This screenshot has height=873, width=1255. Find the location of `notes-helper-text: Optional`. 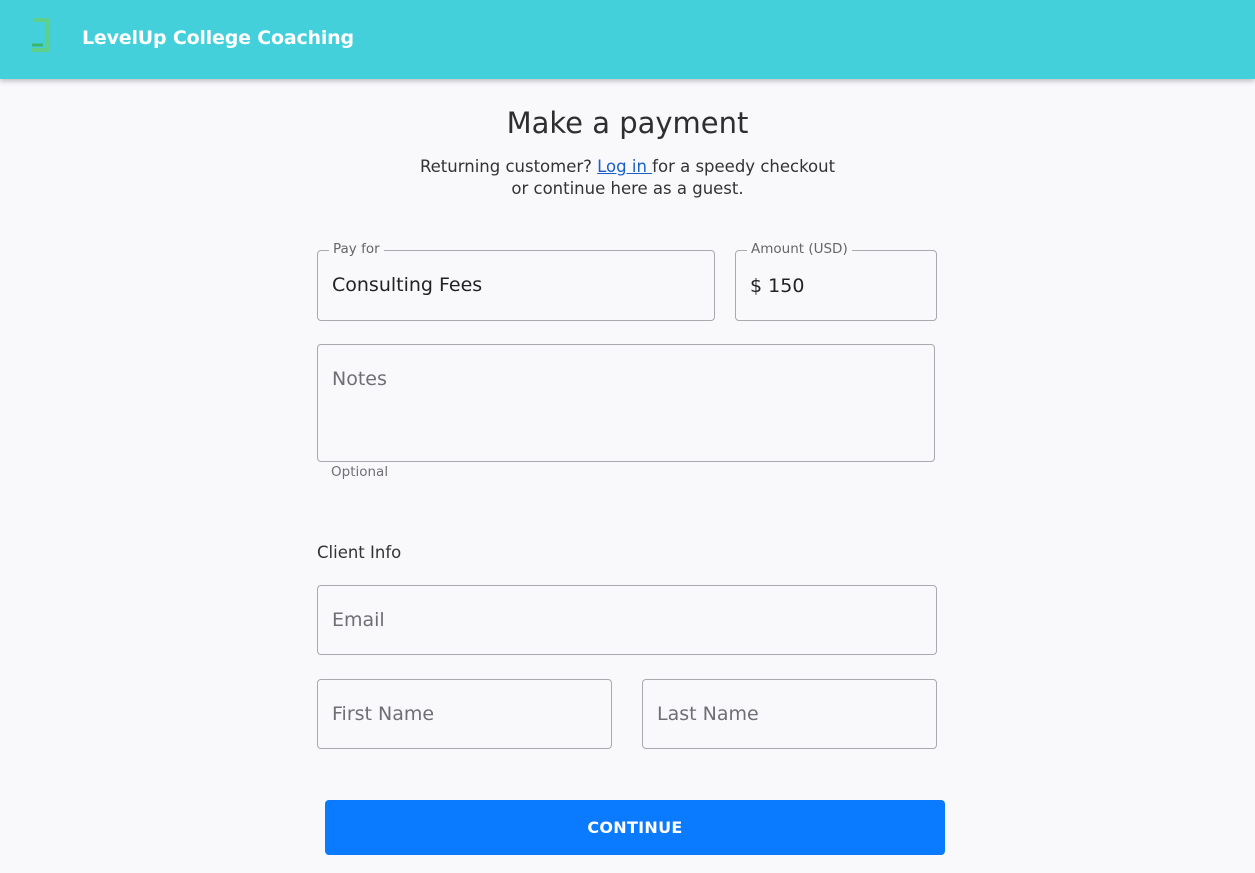

notes-helper-text: Optional is located at coordinates (360, 472).